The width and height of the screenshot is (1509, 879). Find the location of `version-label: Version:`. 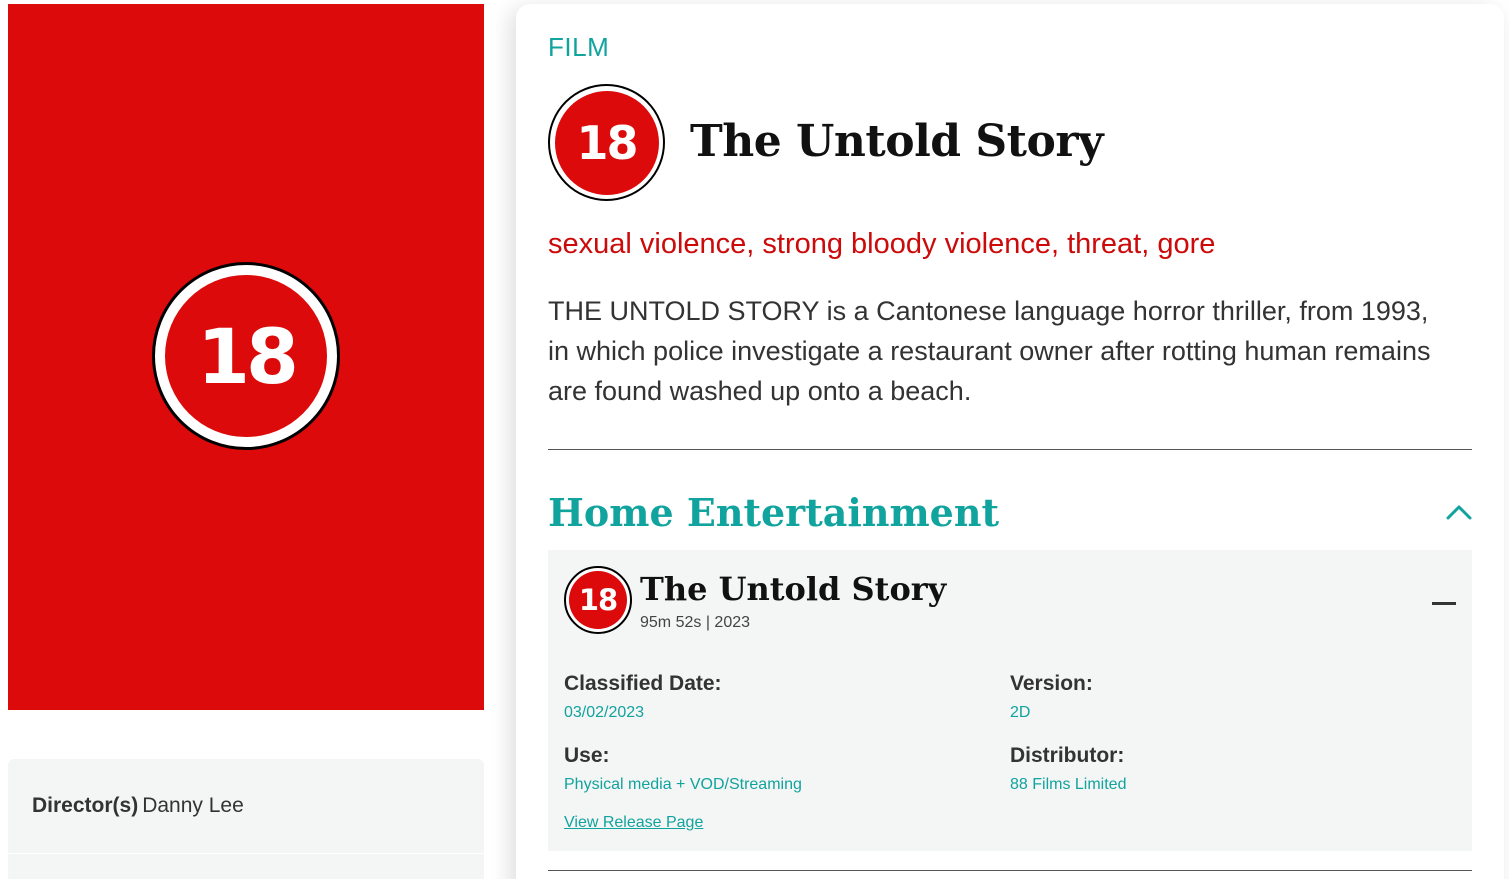

version-label: Version: is located at coordinates (1051, 683).